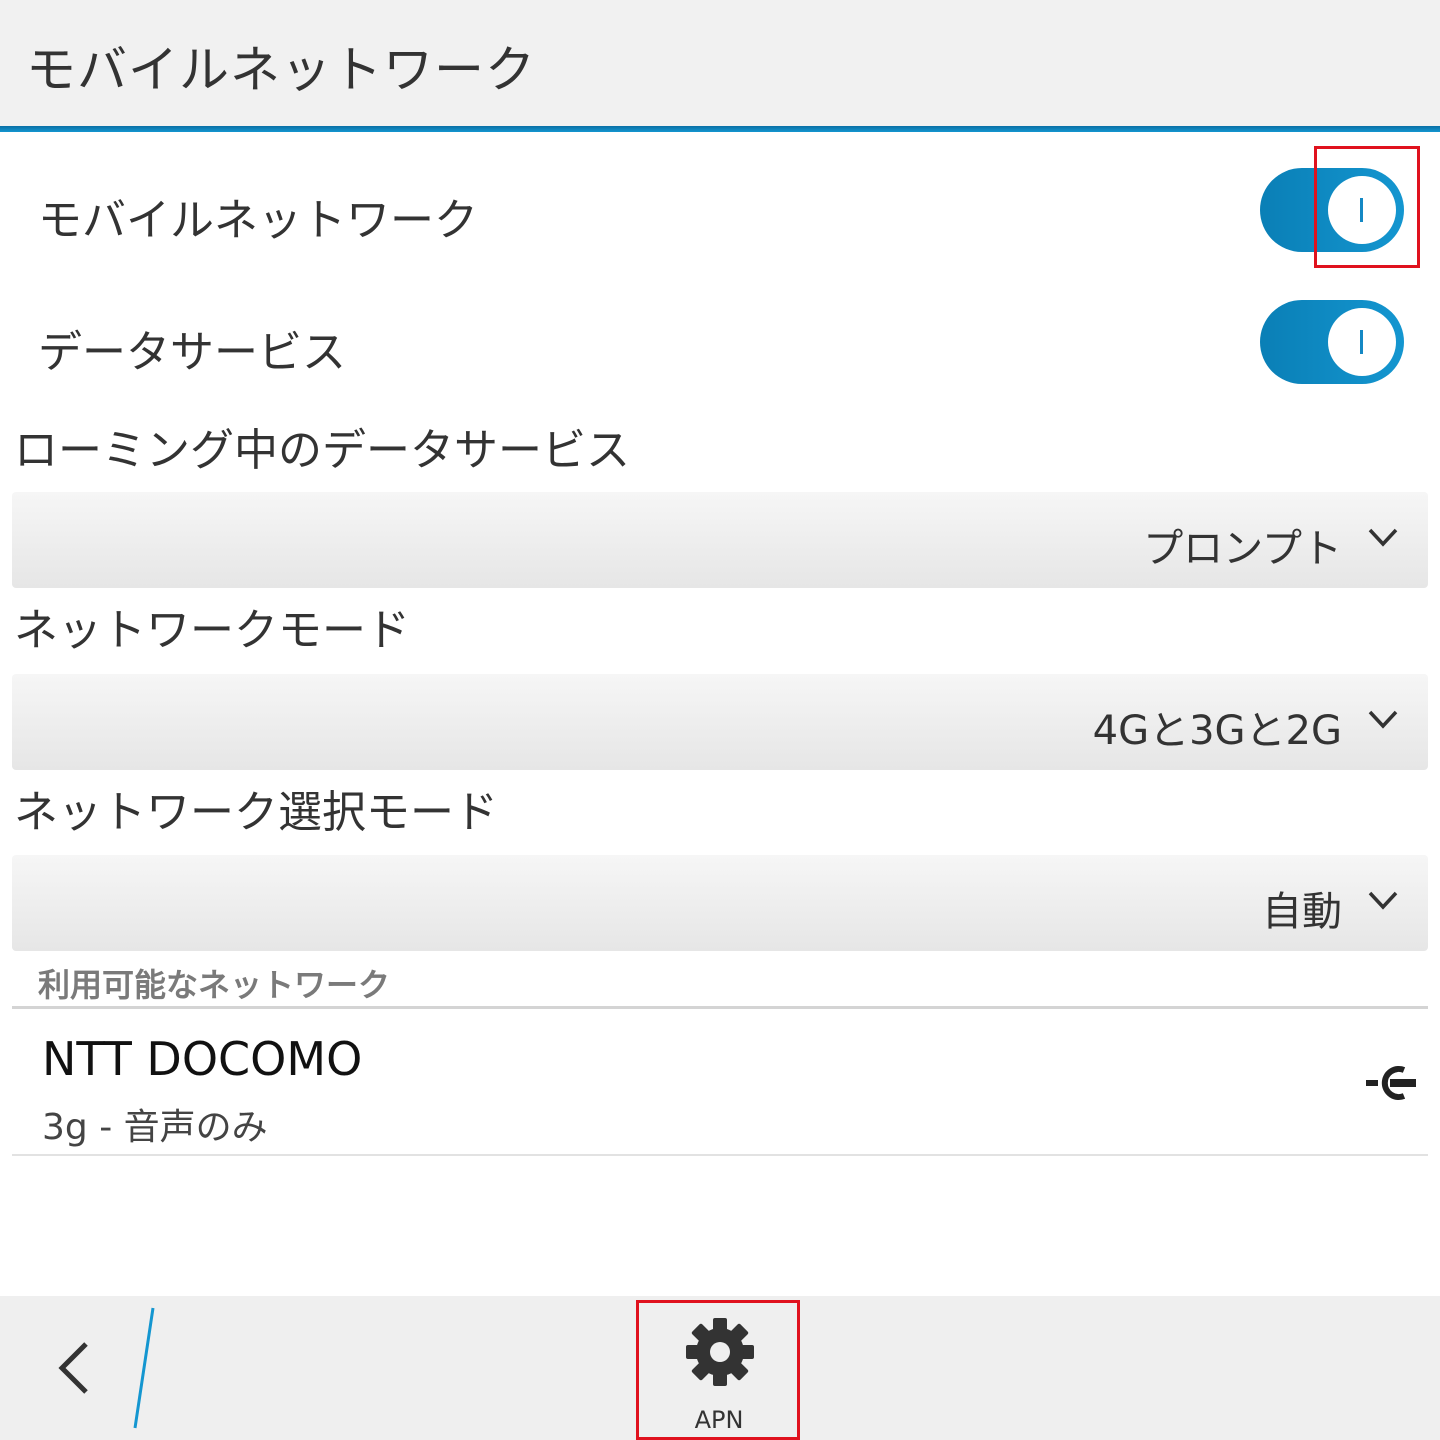 Image resolution: width=1440 pixels, height=1440 pixels. What do you see at coordinates (155, 1127) in the screenshot?
I see `network-detail: 3g - 音声のみ` at bounding box center [155, 1127].